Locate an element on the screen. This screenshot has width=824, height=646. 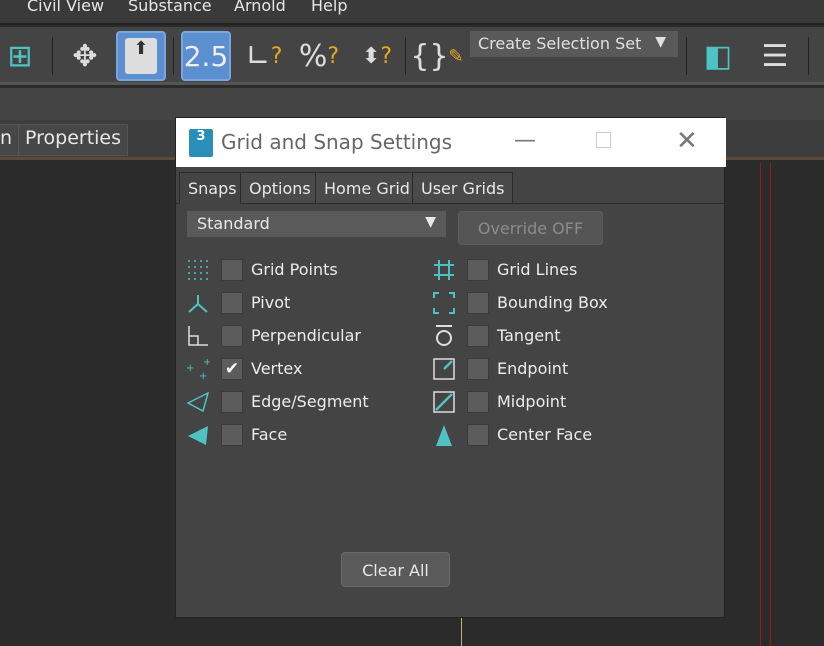
dialog-tabs: Snaps Options Home Grid User Grids is located at coordinates (451, 187).